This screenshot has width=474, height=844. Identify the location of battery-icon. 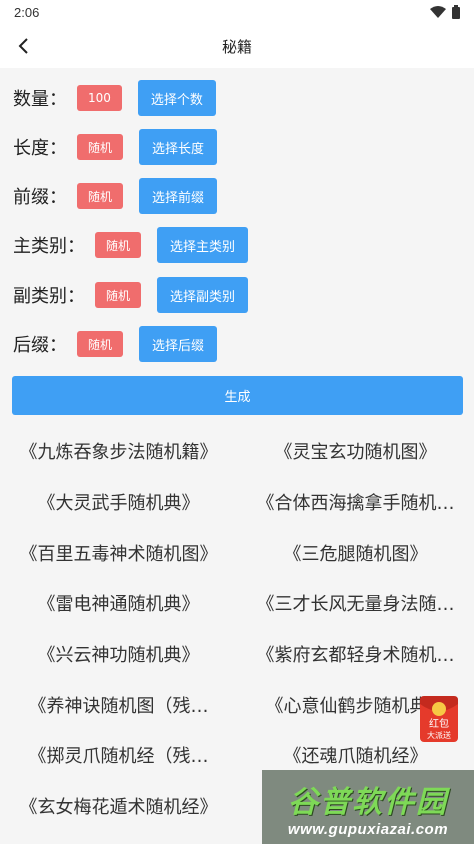
(456, 12).